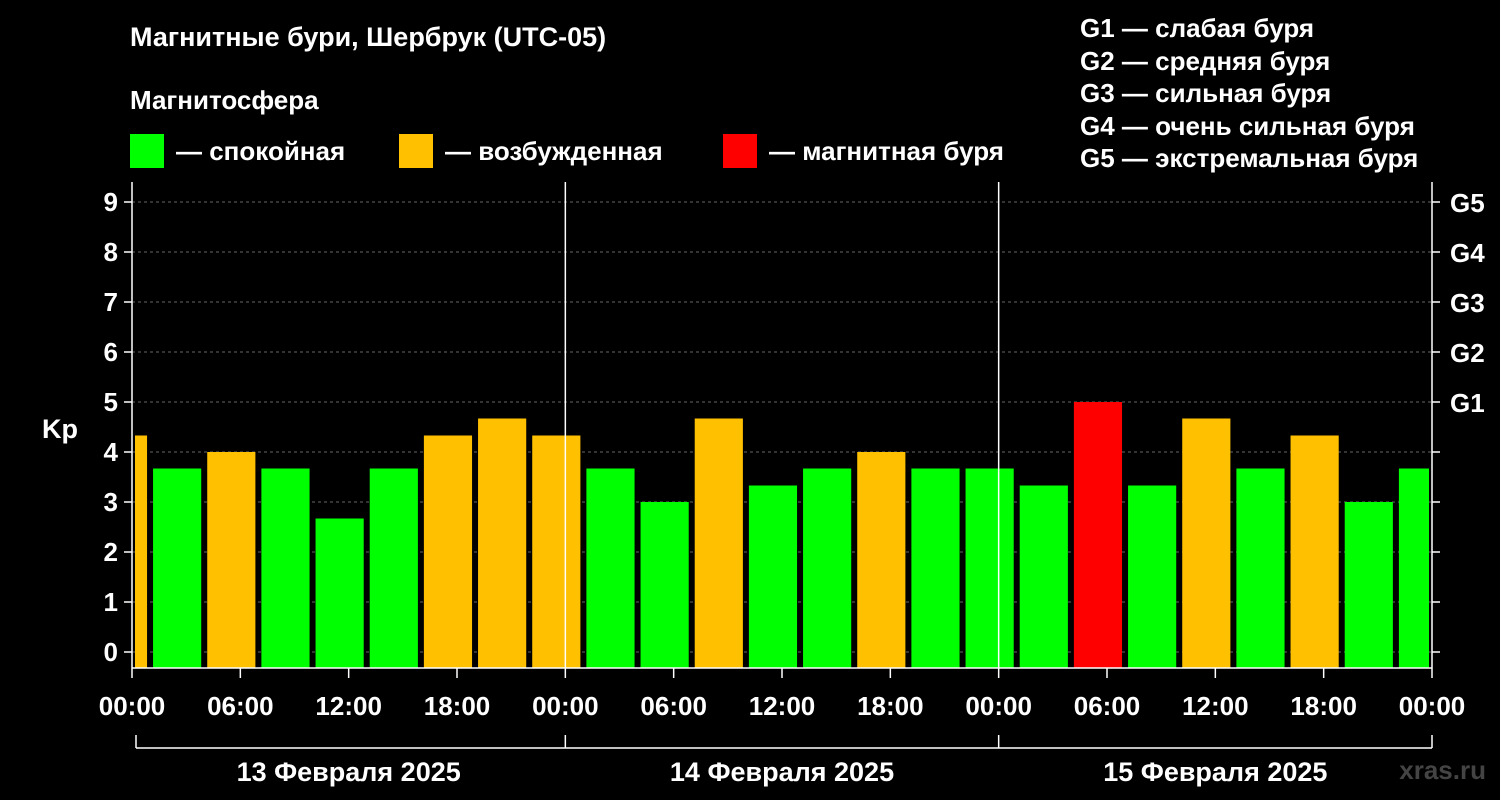 The width and height of the screenshot is (1500, 800). I want to click on g-level-label: G4, so click(1467, 253).